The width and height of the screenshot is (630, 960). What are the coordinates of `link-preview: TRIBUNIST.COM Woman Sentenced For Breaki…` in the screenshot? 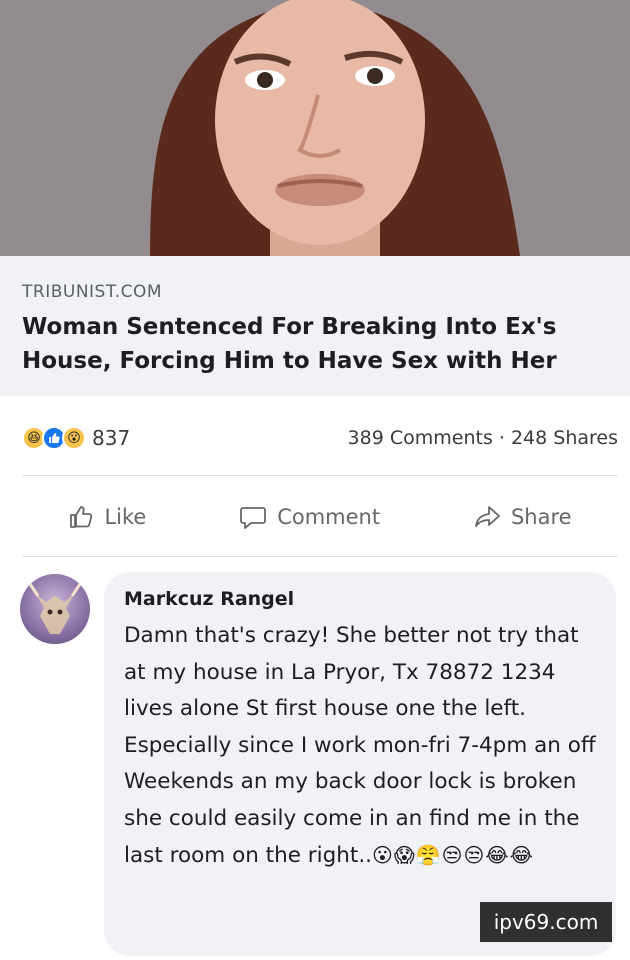 It's located at (315, 326).